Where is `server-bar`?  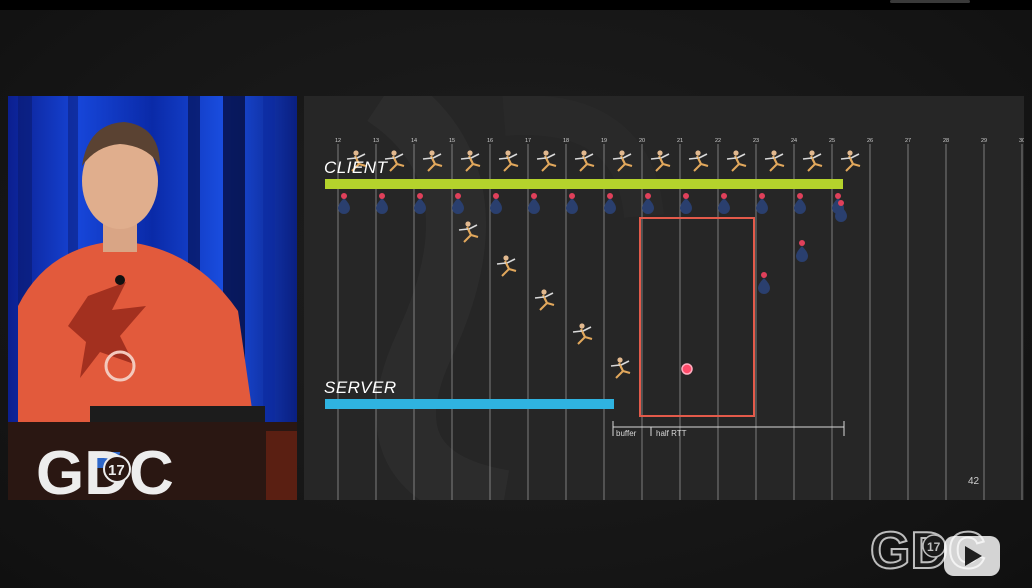
server-bar is located at coordinates (469, 404).